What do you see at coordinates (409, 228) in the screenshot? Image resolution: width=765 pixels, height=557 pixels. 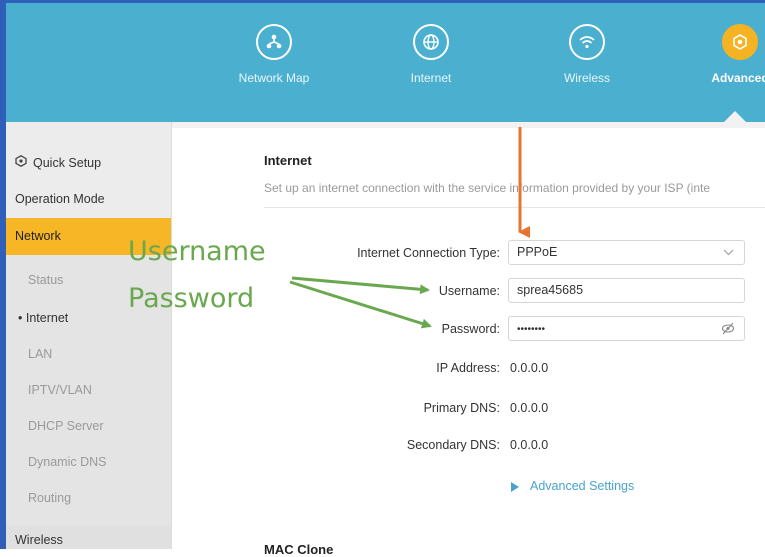 I see `annotation-arrows` at bounding box center [409, 228].